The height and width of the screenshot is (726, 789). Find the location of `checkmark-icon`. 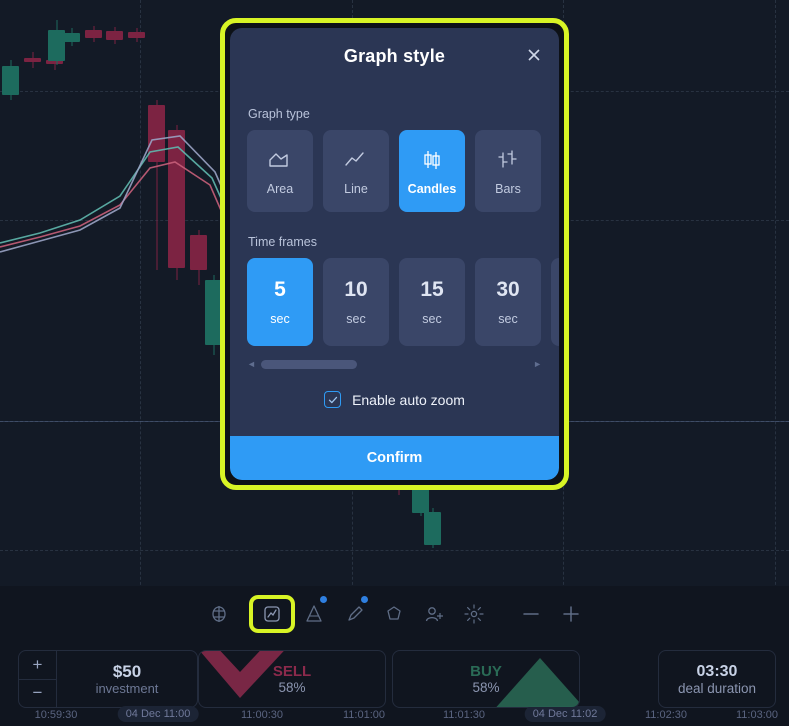

checkmark-icon is located at coordinates (332, 399).